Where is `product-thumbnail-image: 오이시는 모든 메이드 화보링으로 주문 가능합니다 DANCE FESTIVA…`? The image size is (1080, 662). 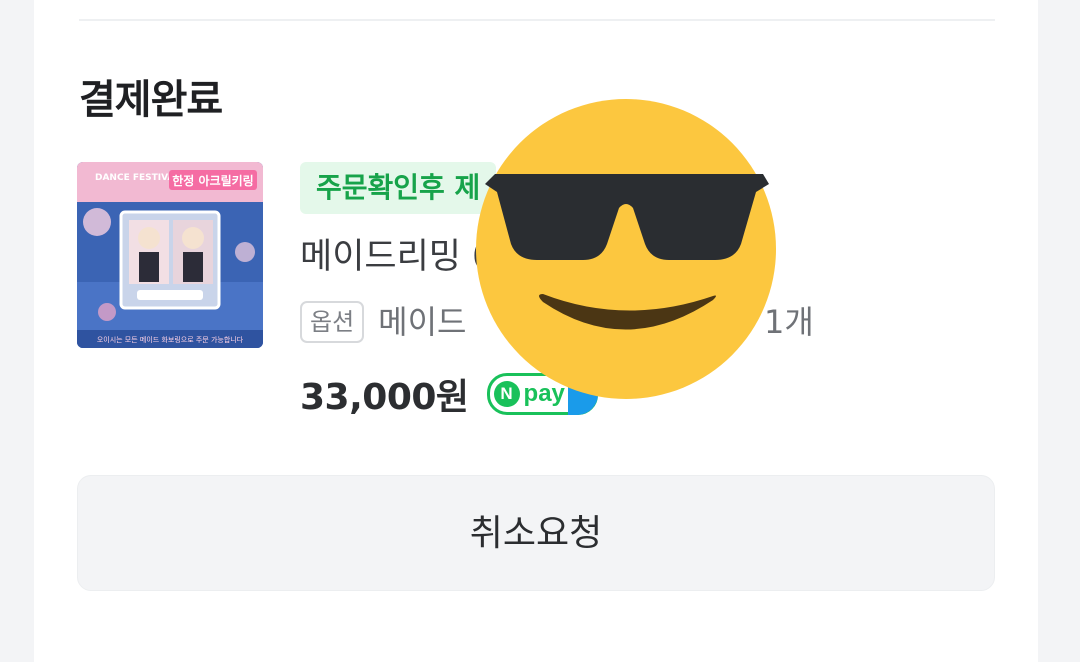
product-thumbnail-image: 오이시는 모든 메이드 화보링으로 주문 가능합니다 DANCE FESTIVA… is located at coordinates (170, 255).